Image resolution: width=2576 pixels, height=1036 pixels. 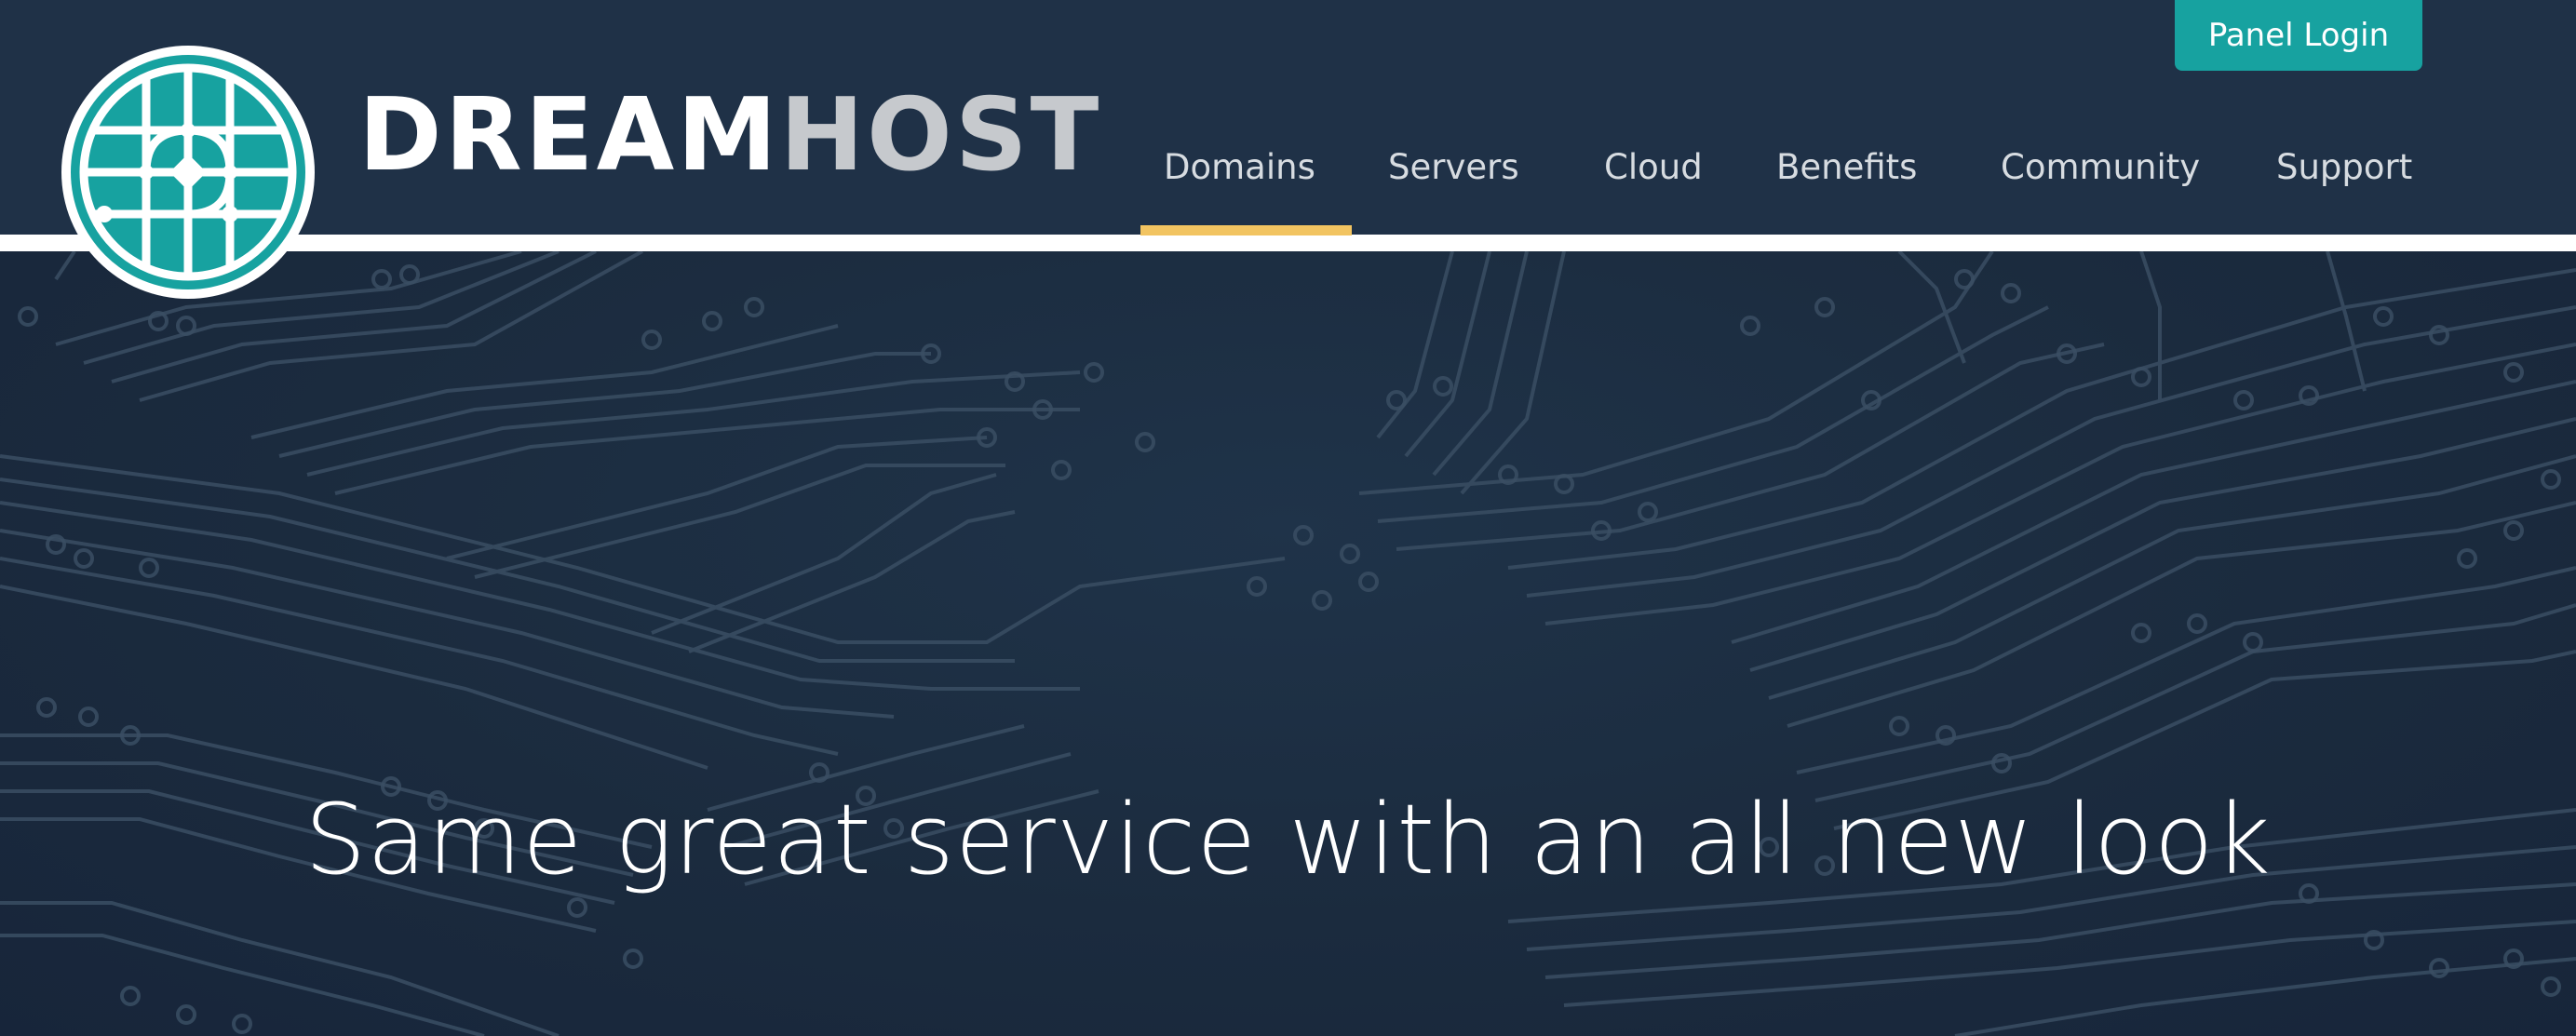 I want to click on nav-active-indicator, so click(x=1246, y=230).